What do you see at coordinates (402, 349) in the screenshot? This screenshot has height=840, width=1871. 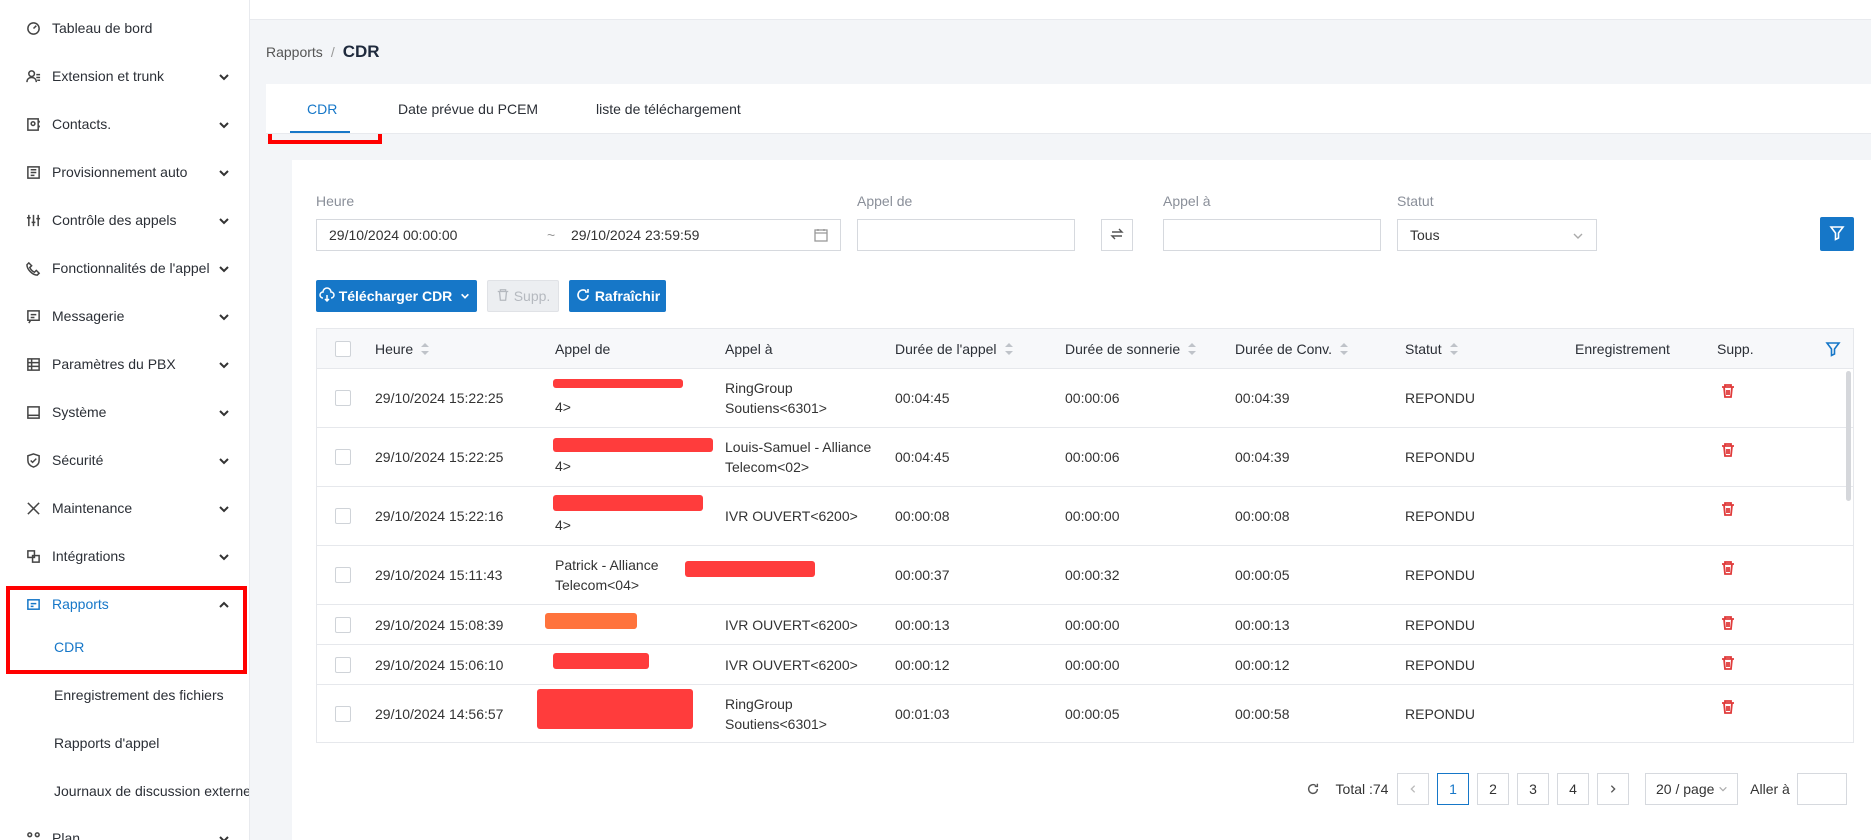 I see `column-header-heure: Heure` at bounding box center [402, 349].